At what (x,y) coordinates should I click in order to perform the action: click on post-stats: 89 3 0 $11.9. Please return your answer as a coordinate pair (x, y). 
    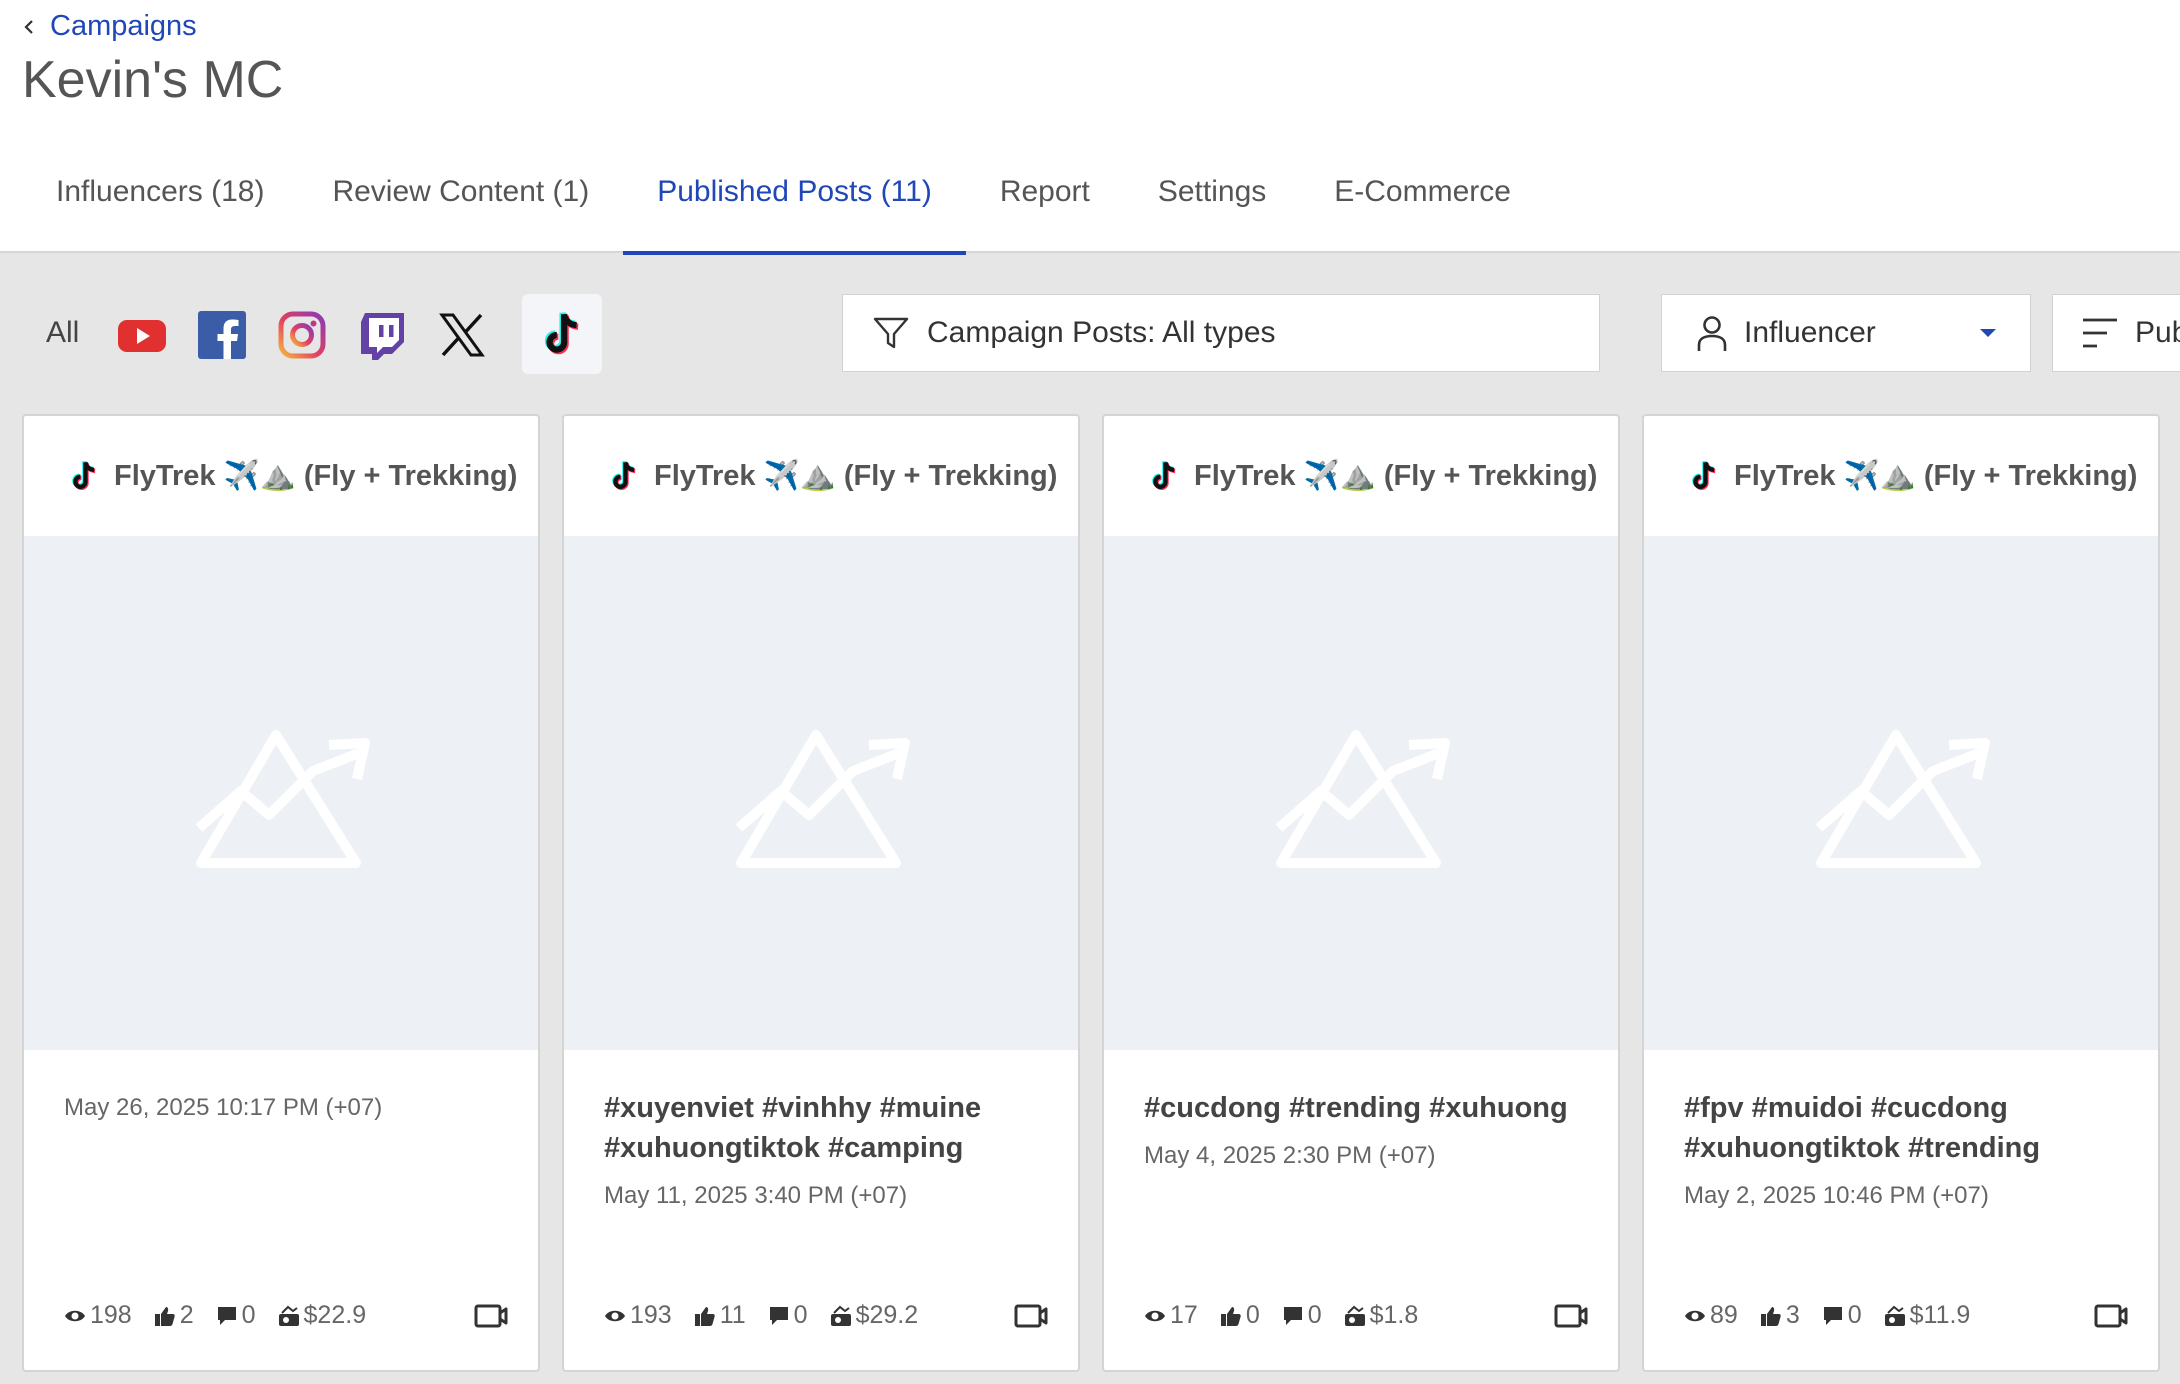
    Looking at the image, I should click on (1906, 1315).